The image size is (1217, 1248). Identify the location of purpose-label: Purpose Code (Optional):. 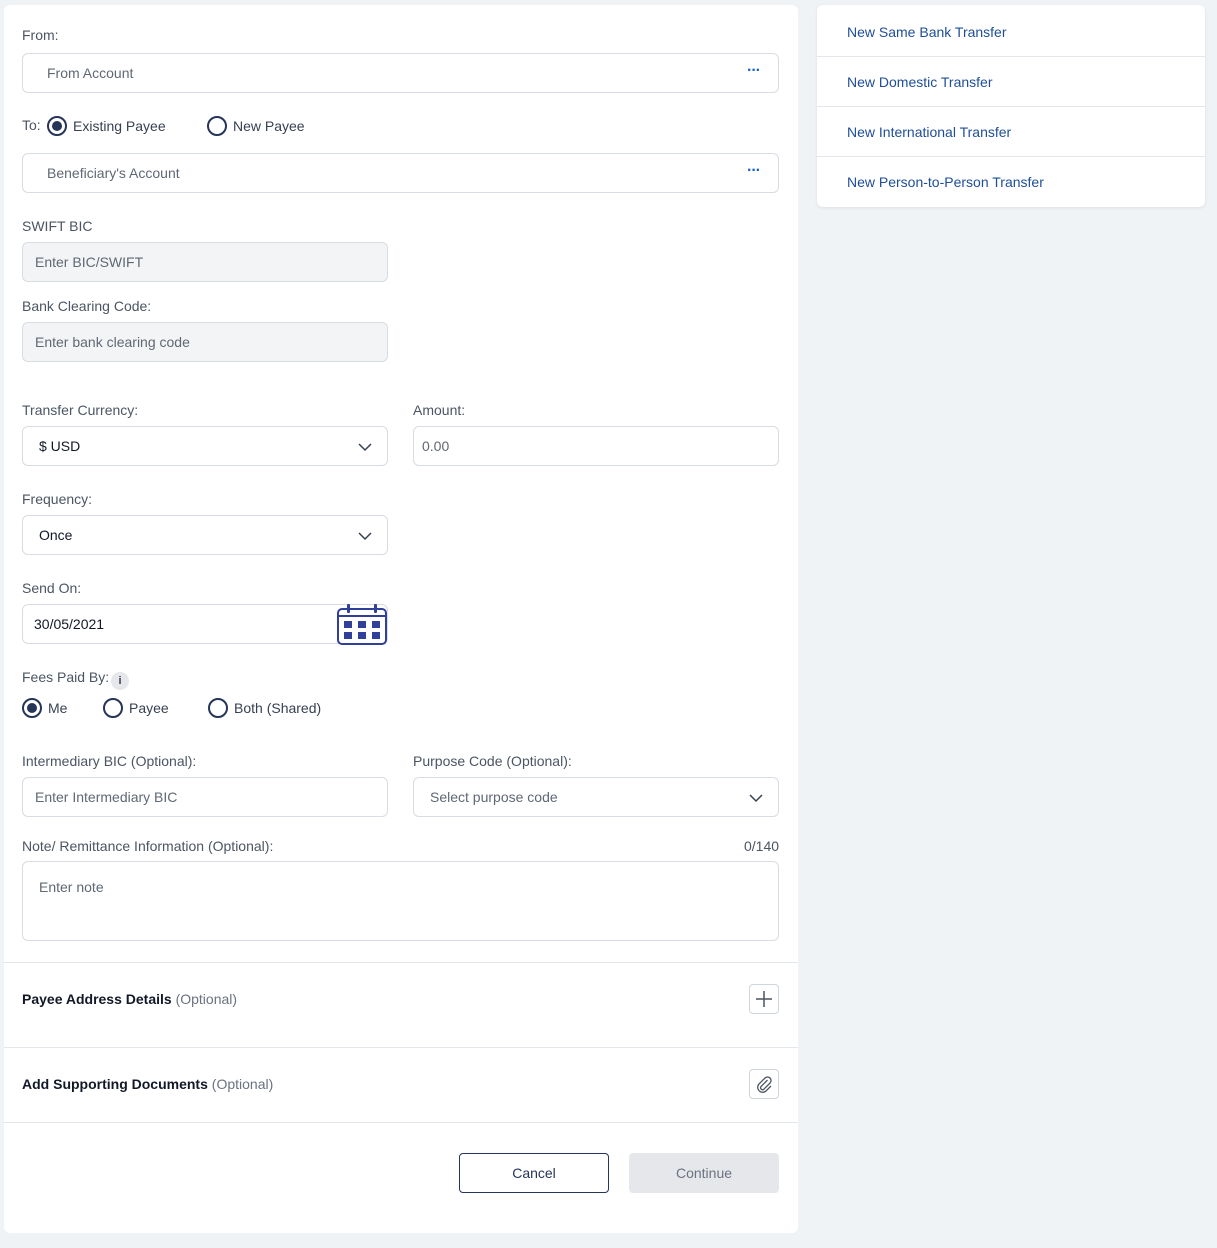
(492, 761).